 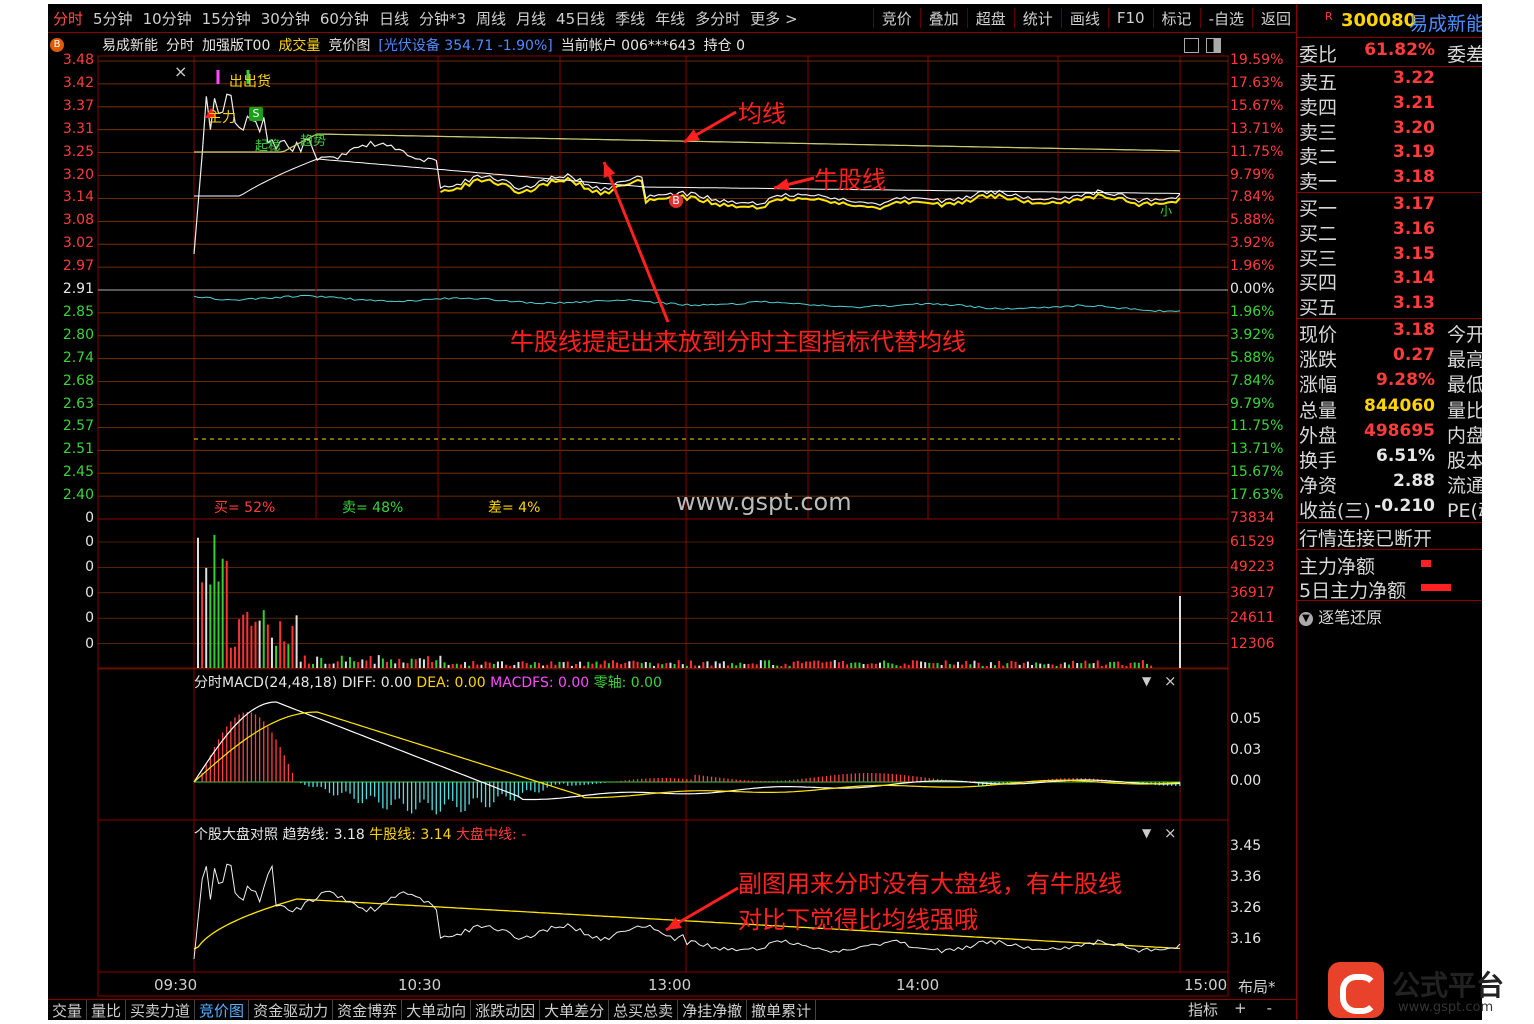 I want to click on sell-order-row: 卖一 3.18, so click(x=1390, y=180).